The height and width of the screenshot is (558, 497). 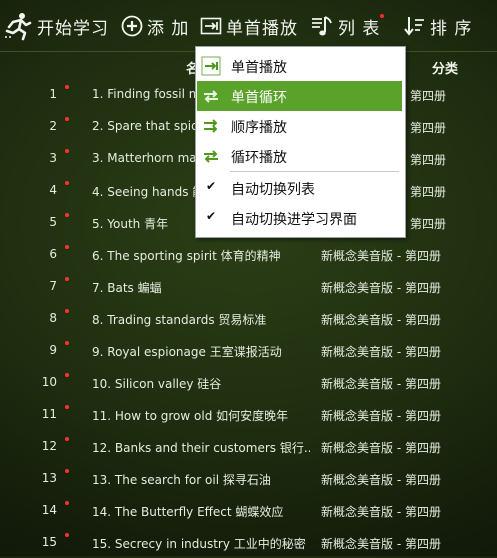 What do you see at coordinates (132, 26) in the screenshot?
I see `add-circle-icon` at bounding box center [132, 26].